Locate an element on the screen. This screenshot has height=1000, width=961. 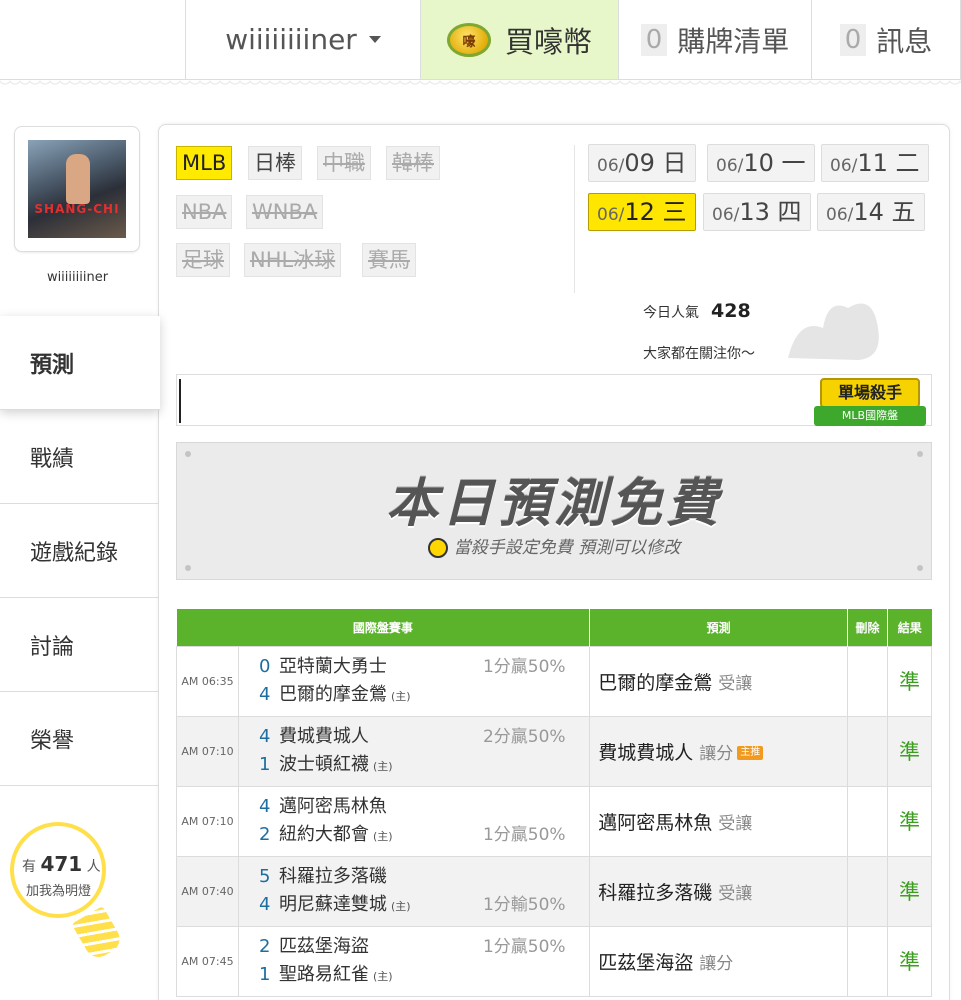
wavy-divider is located at coordinates (480, 85).